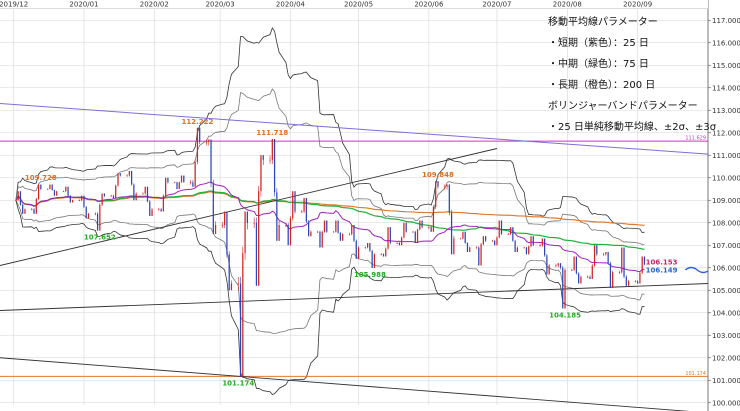 The width and height of the screenshot is (740, 411). What do you see at coordinates (726, 336) in the screenshot?
I see `y-tick-label: 103.000` at bounding box center [726, 336].